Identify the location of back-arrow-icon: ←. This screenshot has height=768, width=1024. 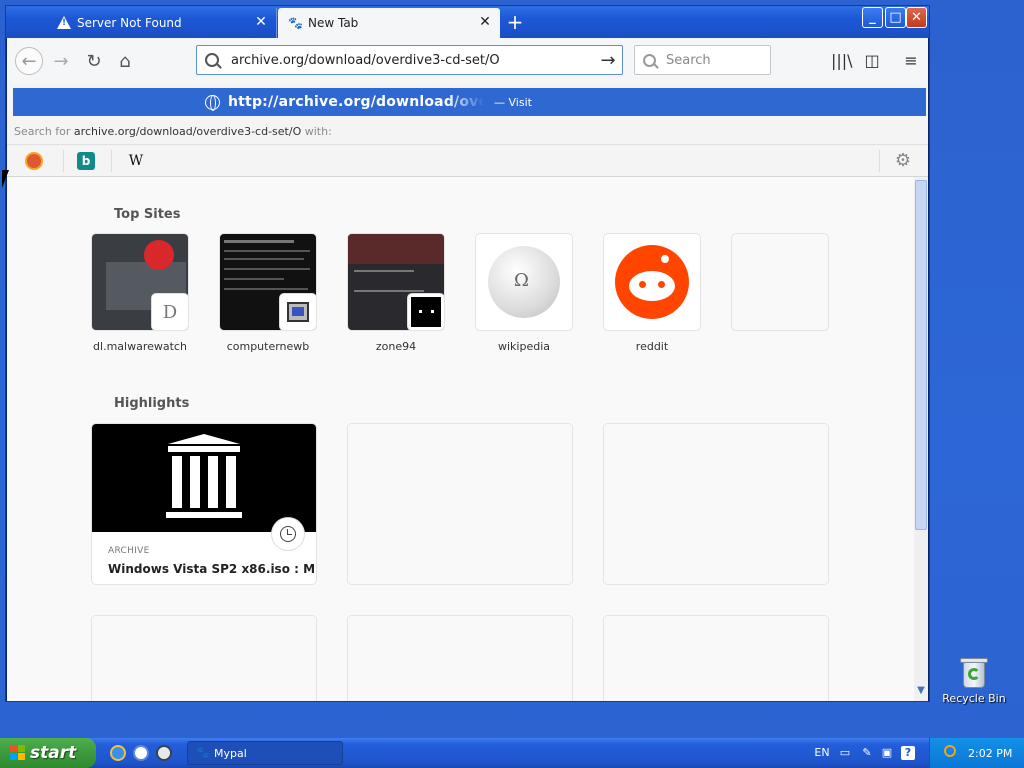
(29, 61).